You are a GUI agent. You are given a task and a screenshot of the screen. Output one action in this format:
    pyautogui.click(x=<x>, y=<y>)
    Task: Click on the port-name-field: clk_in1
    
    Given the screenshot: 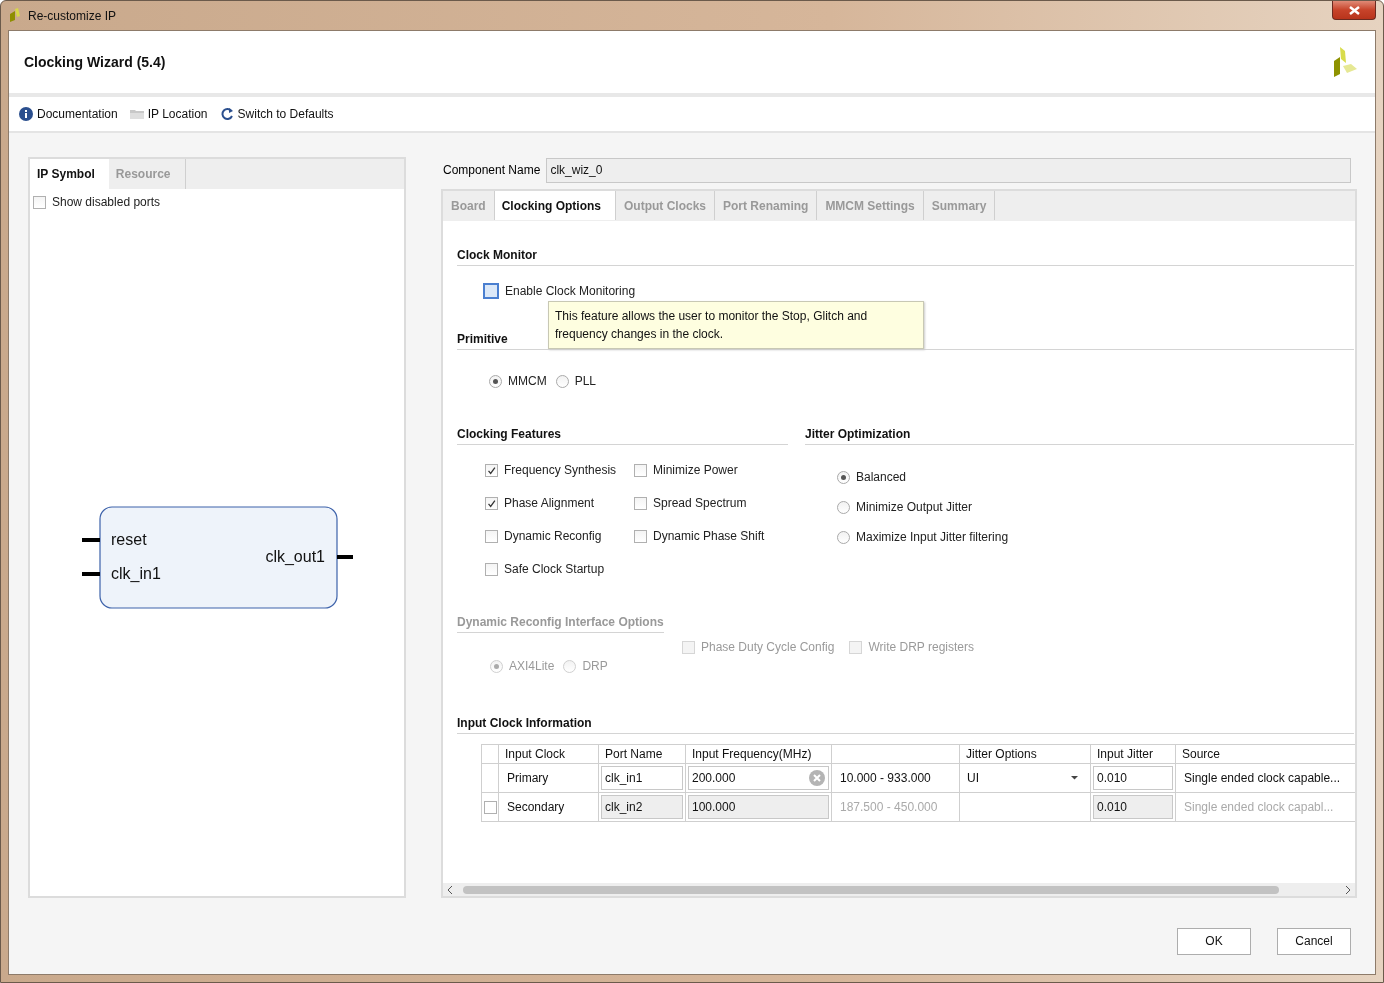 What is the action you would take?
    pyautogui.click(x=642, y=778)
    